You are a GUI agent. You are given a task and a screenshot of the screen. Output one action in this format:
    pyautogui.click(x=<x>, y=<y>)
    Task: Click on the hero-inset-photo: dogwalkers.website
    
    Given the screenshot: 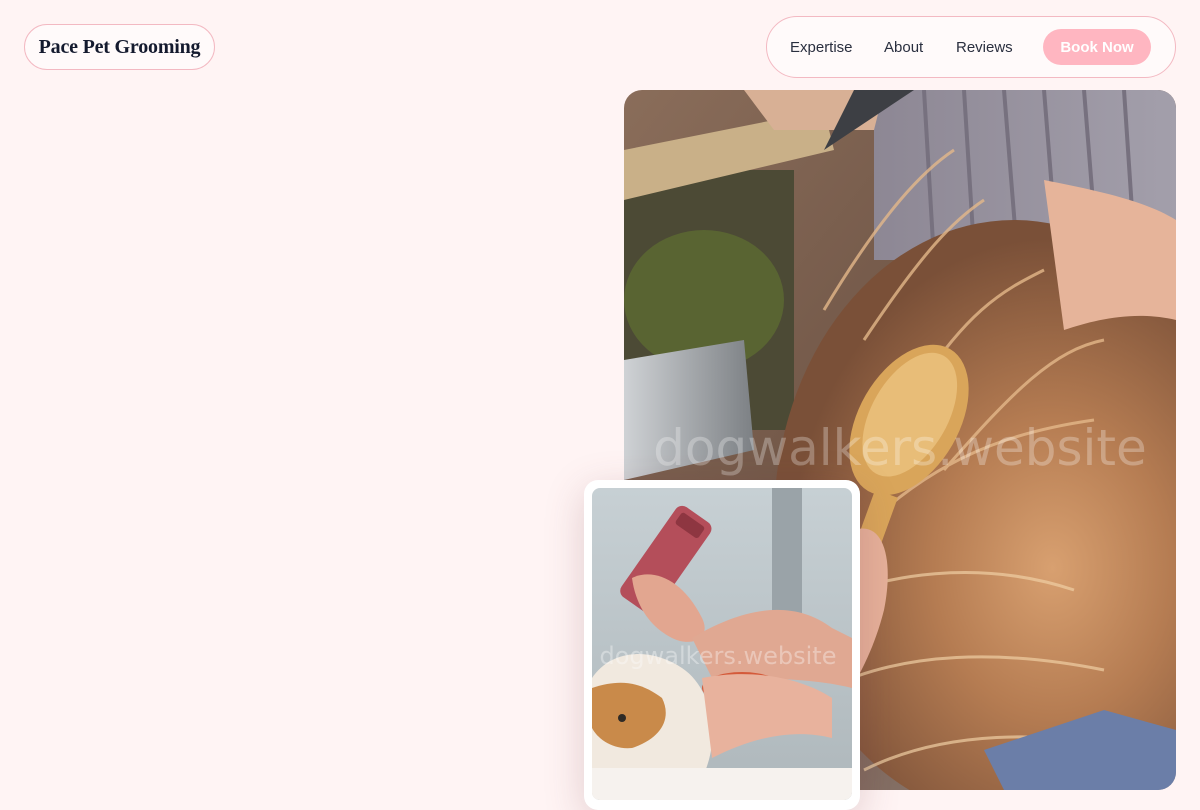 What is the action you would take?
    pyautogui.click(x=722, y=644)
    